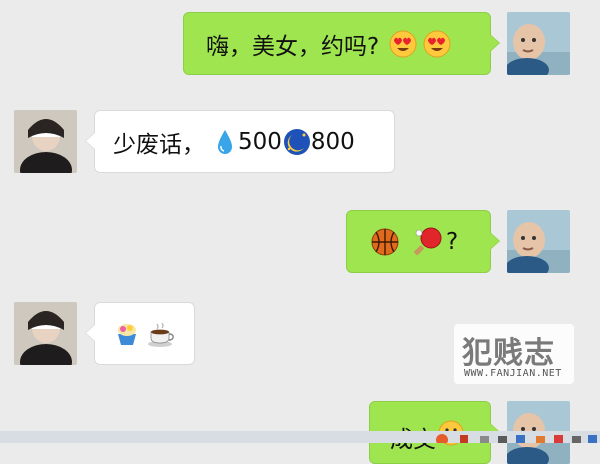 The image size is (600, 464). I want to click on amount-value: 500, so click(260, 141).